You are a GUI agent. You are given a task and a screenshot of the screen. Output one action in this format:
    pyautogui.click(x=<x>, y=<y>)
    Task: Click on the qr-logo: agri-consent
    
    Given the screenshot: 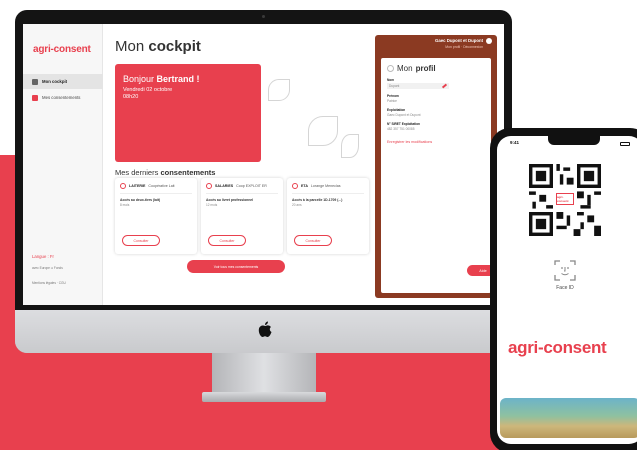 What is the action you would take?
    pyautogui.click(x=565, y=199)
    